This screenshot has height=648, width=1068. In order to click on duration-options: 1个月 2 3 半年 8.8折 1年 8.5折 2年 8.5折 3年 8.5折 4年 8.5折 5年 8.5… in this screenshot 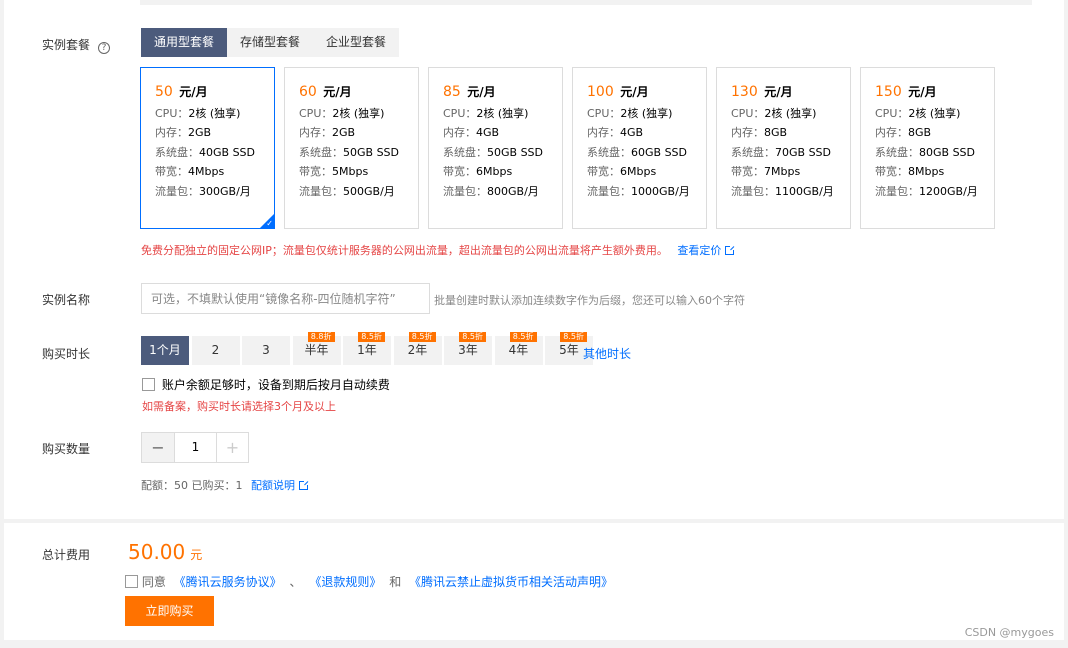, I will do `click(368, 348)`.